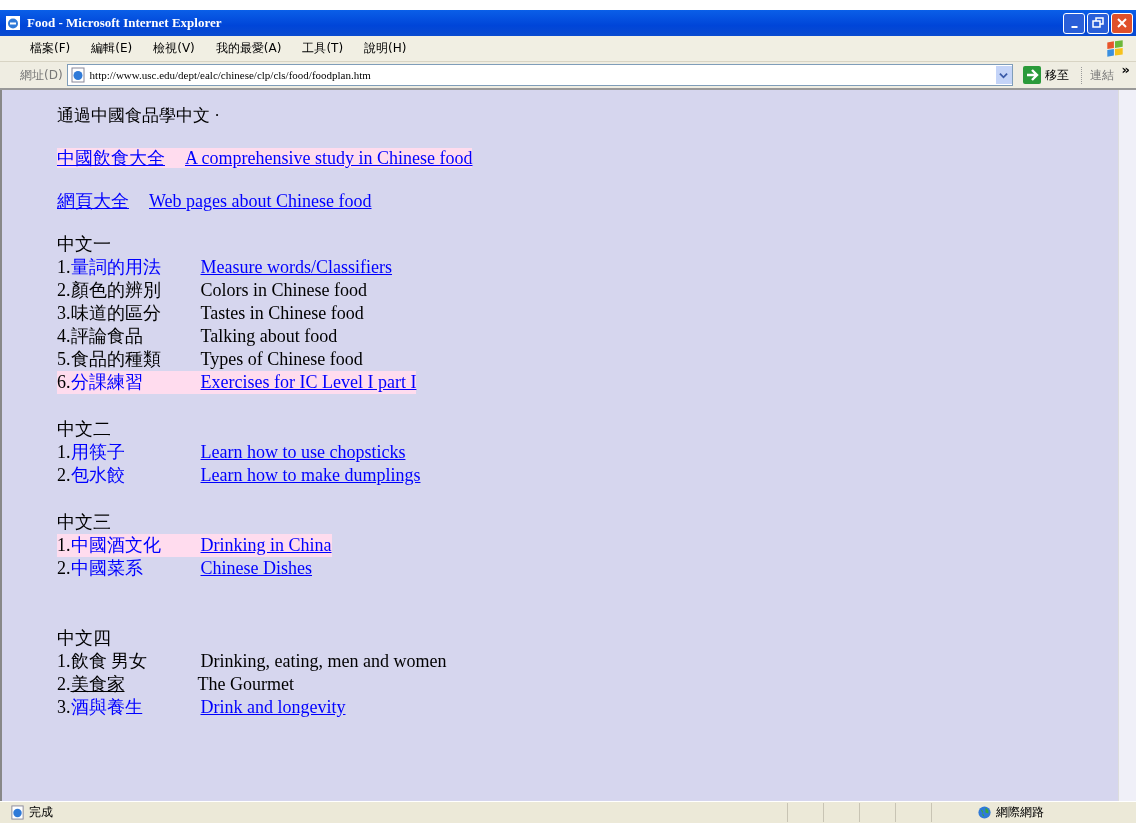  What do you see at coordinates (139, 116) in the screenshot?
I see `intro-text: 通過中國食品學中文 ·` at bounding box center [139, 116].